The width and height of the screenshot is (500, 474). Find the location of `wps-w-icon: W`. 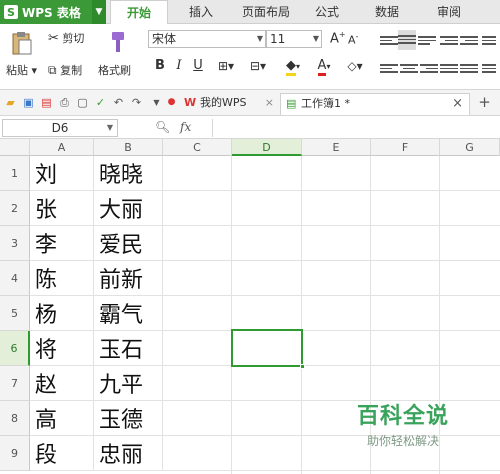

wps-w-icon: W is located at coordinates (190, 102).